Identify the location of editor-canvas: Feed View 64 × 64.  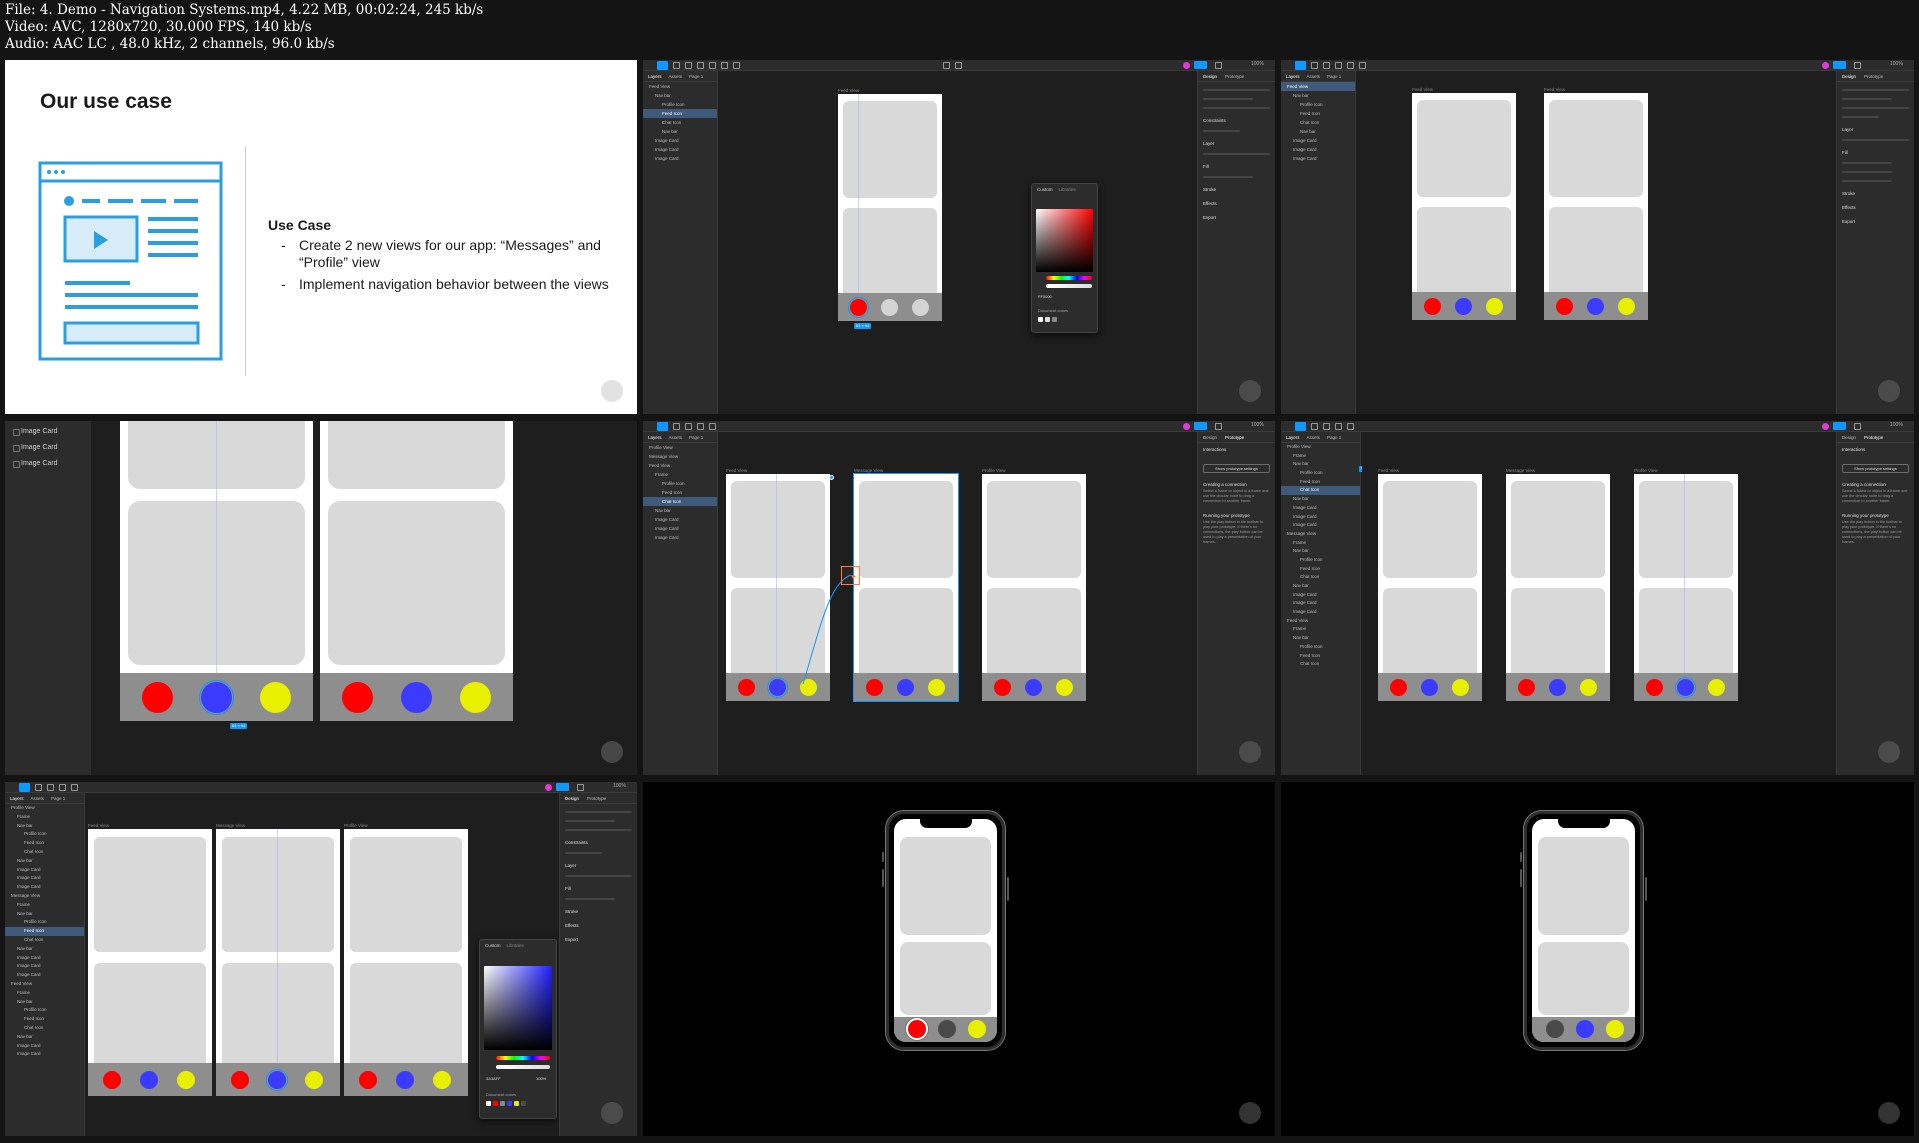
(957, 242).